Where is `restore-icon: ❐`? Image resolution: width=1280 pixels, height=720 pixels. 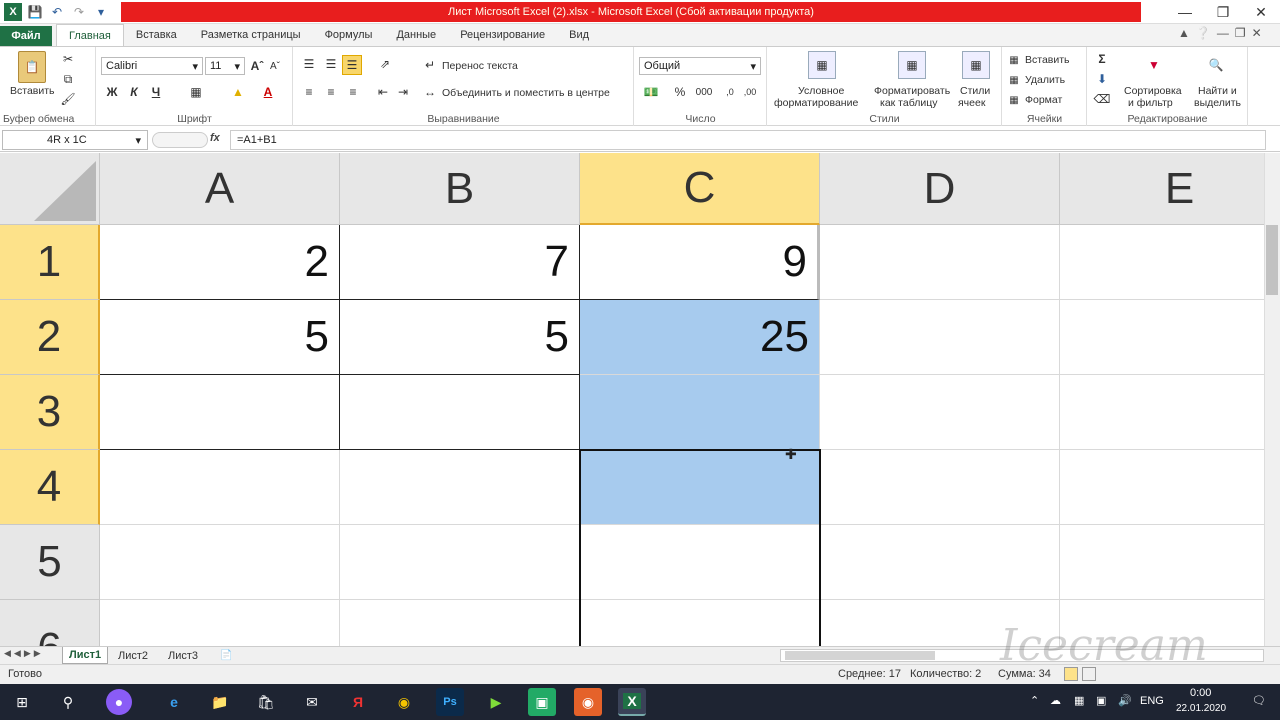 restore-icon: ❐ is located at coordinates (1223, 12).